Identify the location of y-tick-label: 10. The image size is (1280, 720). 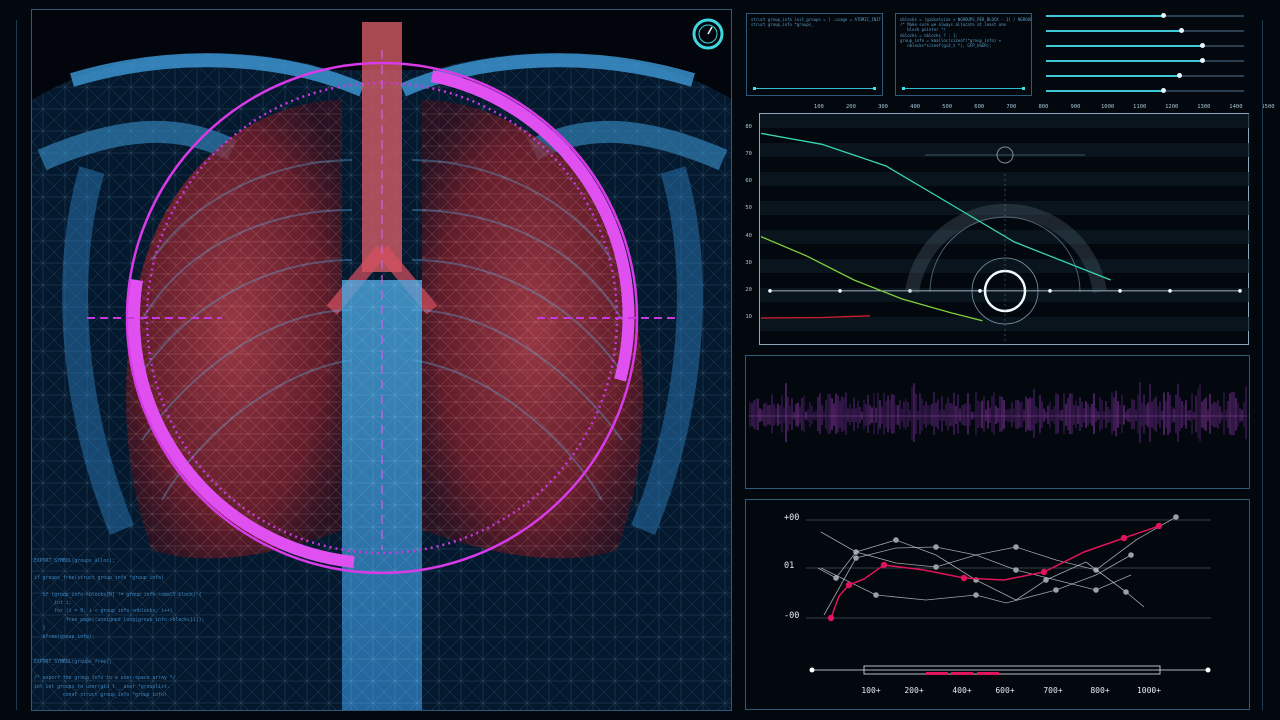
(748, 317).